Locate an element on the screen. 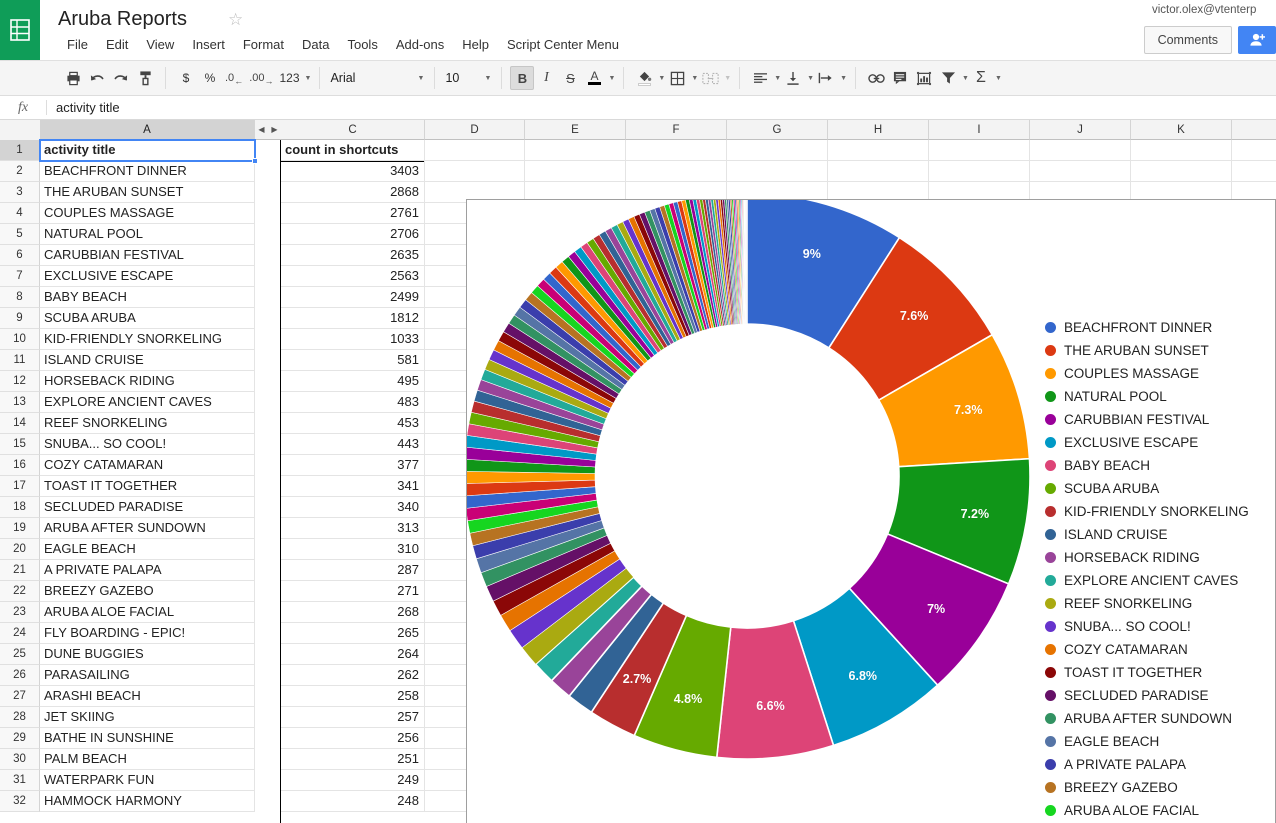 This screenshot has height=823, width=1276. table-row-activity-title: PALM BEACH is located at coordinates (147, 759).